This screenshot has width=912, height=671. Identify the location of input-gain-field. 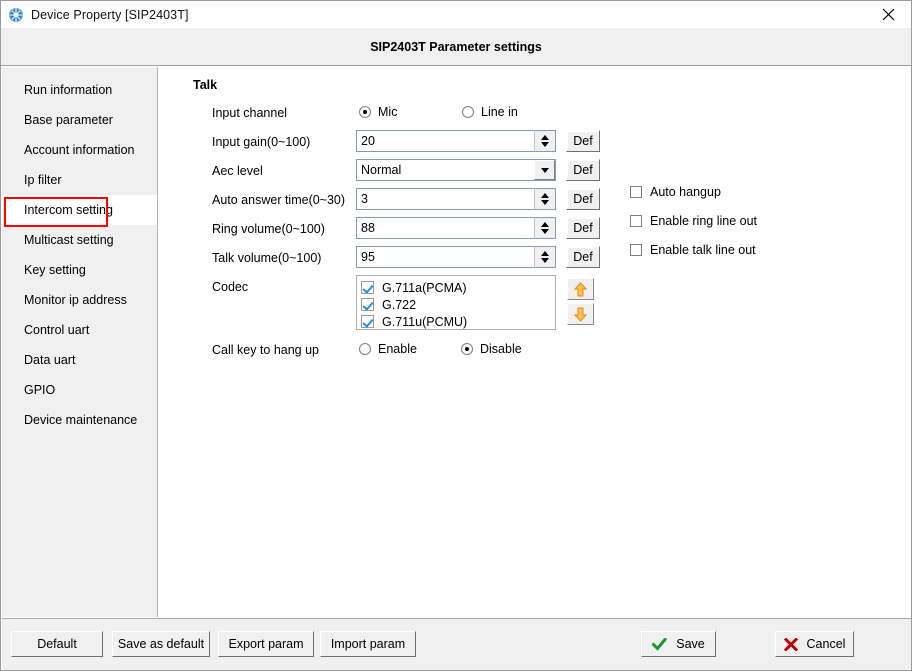
(456, 141).